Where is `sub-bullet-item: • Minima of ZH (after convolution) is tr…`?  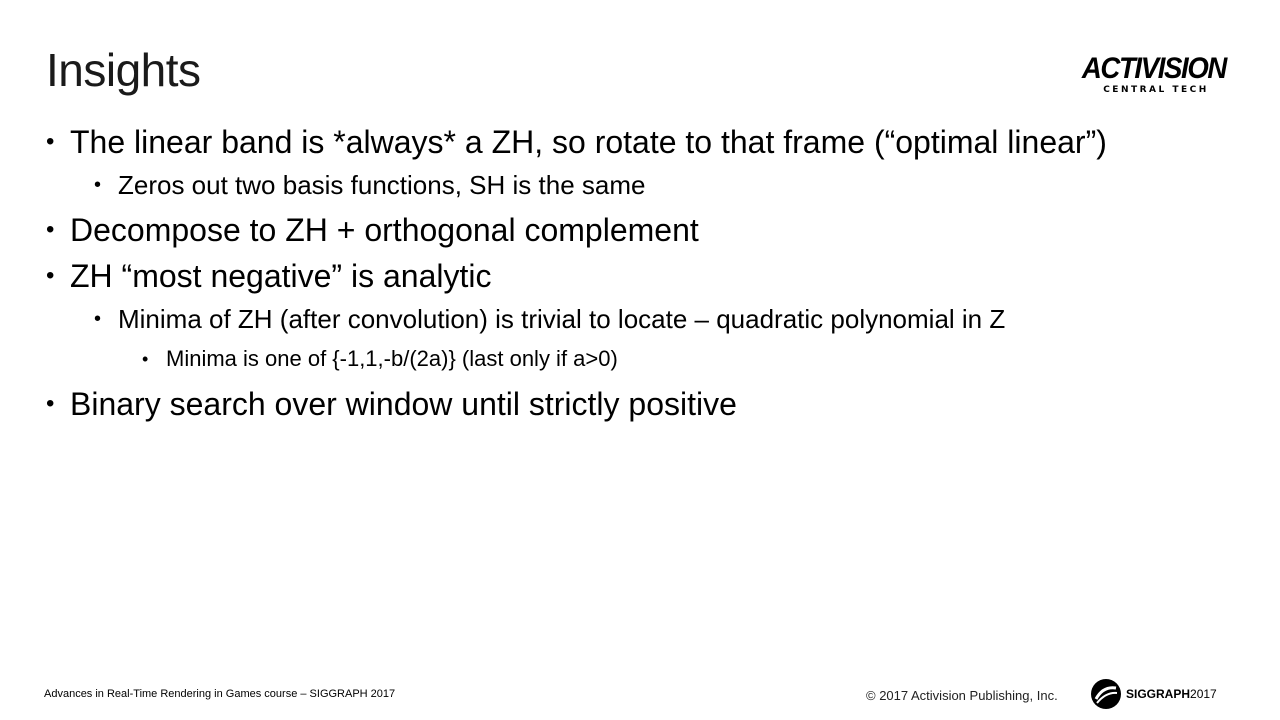
sub-bullet-item: • Minima of ZH (after convolution) is tr… is located at coordinates (645, 319).